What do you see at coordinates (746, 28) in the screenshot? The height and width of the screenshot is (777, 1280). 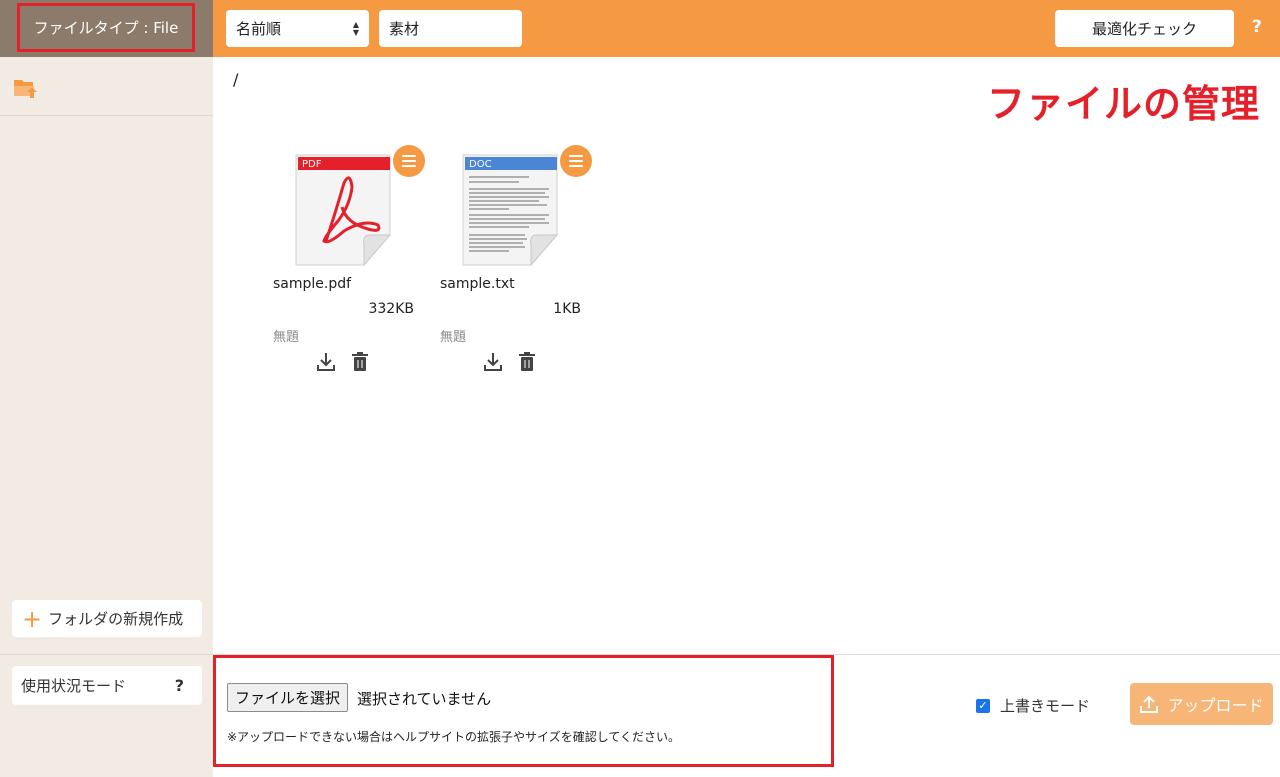 I see `top-toolbar: 名前順 ▲▼ 最適化チェック ?` at bounding box center [746, 28].